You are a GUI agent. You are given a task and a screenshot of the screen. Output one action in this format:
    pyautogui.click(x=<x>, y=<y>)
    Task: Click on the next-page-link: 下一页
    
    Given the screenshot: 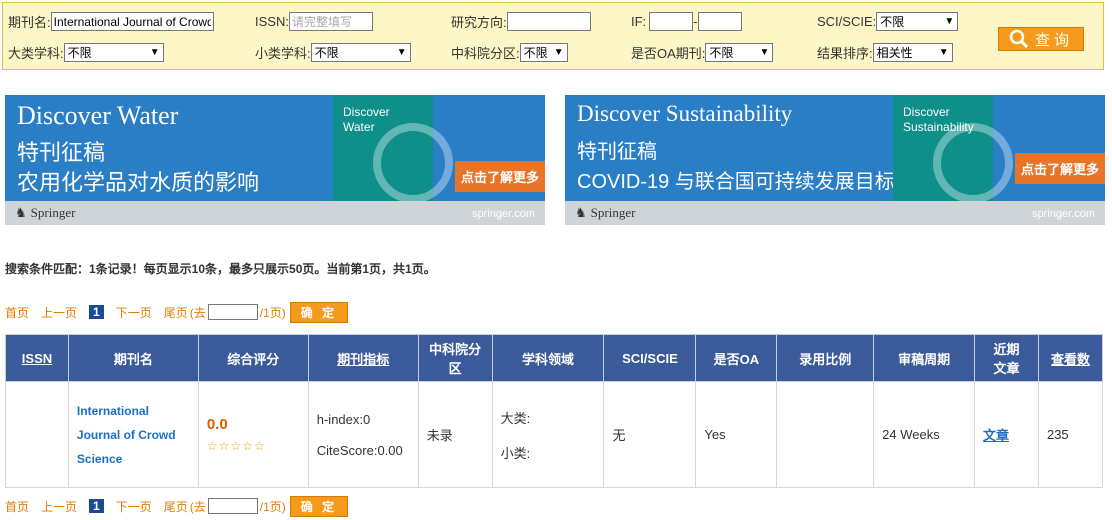 What is the action you would take?
    pyautogui.click(x=134, y=312)
    